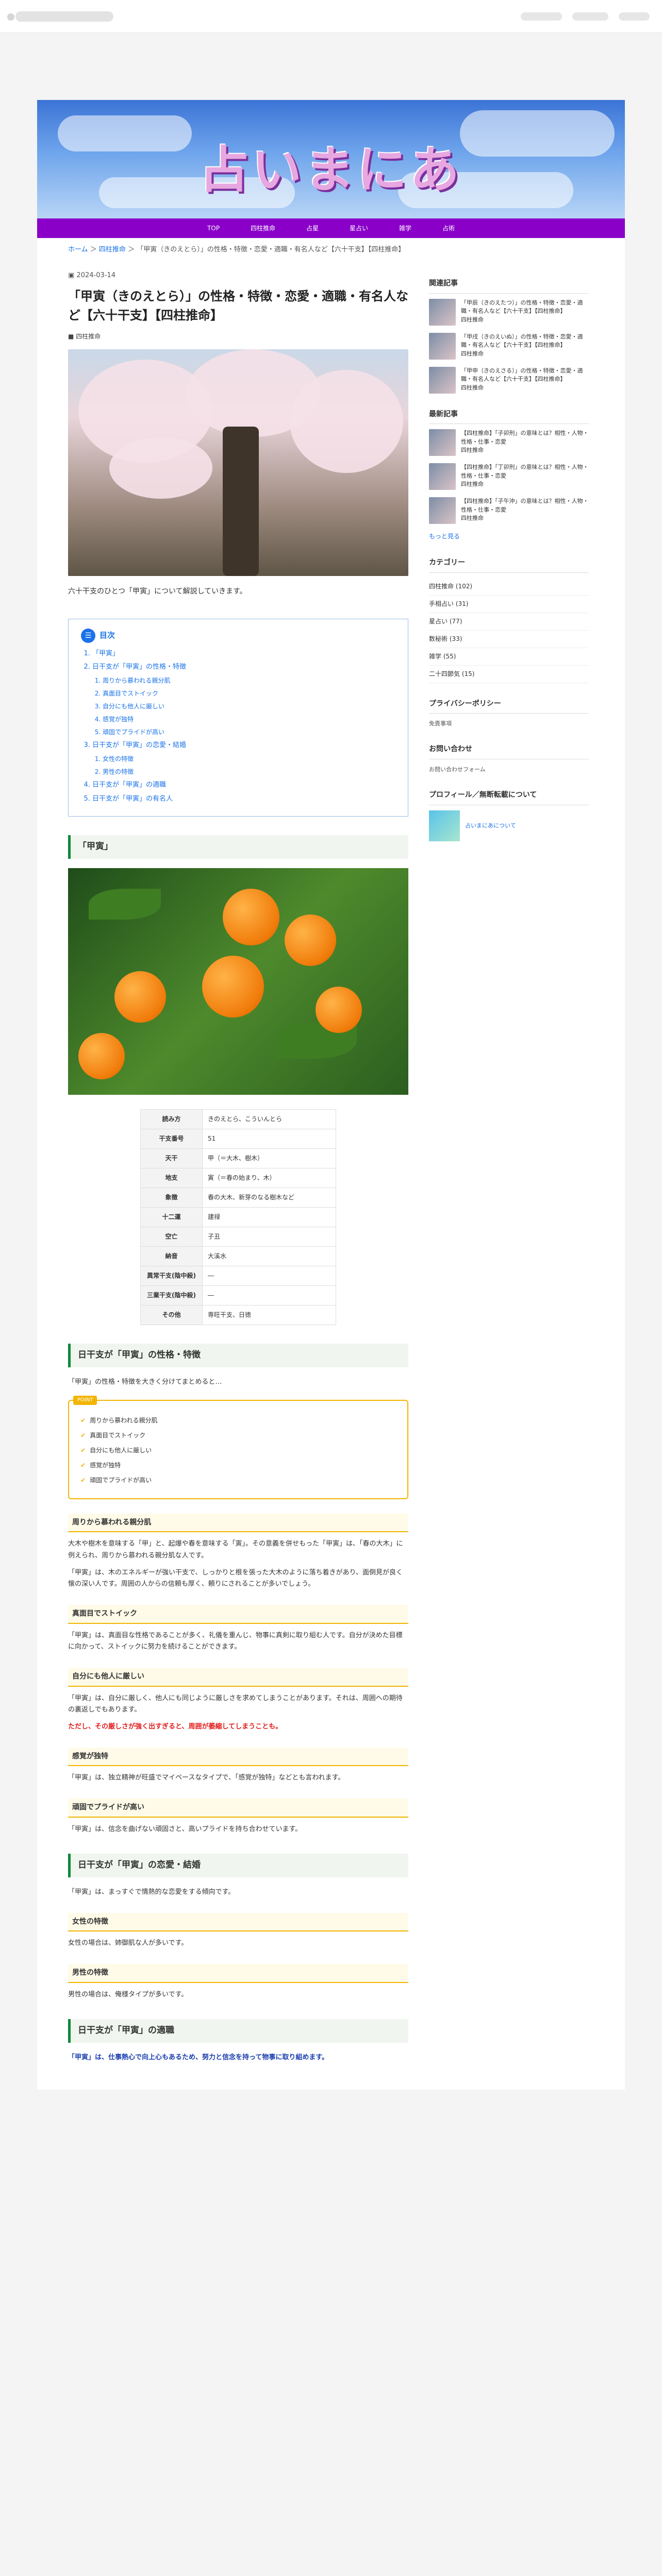 Image resolution: width=662 pixels, height=2576 pixels. Describe the element at coordinates (185, 1829) in the screenshot. I see `paragraph: 「甲寅」は、信念を曲げない頑固さと、高いプライドを持ち合わせています。` at that location.